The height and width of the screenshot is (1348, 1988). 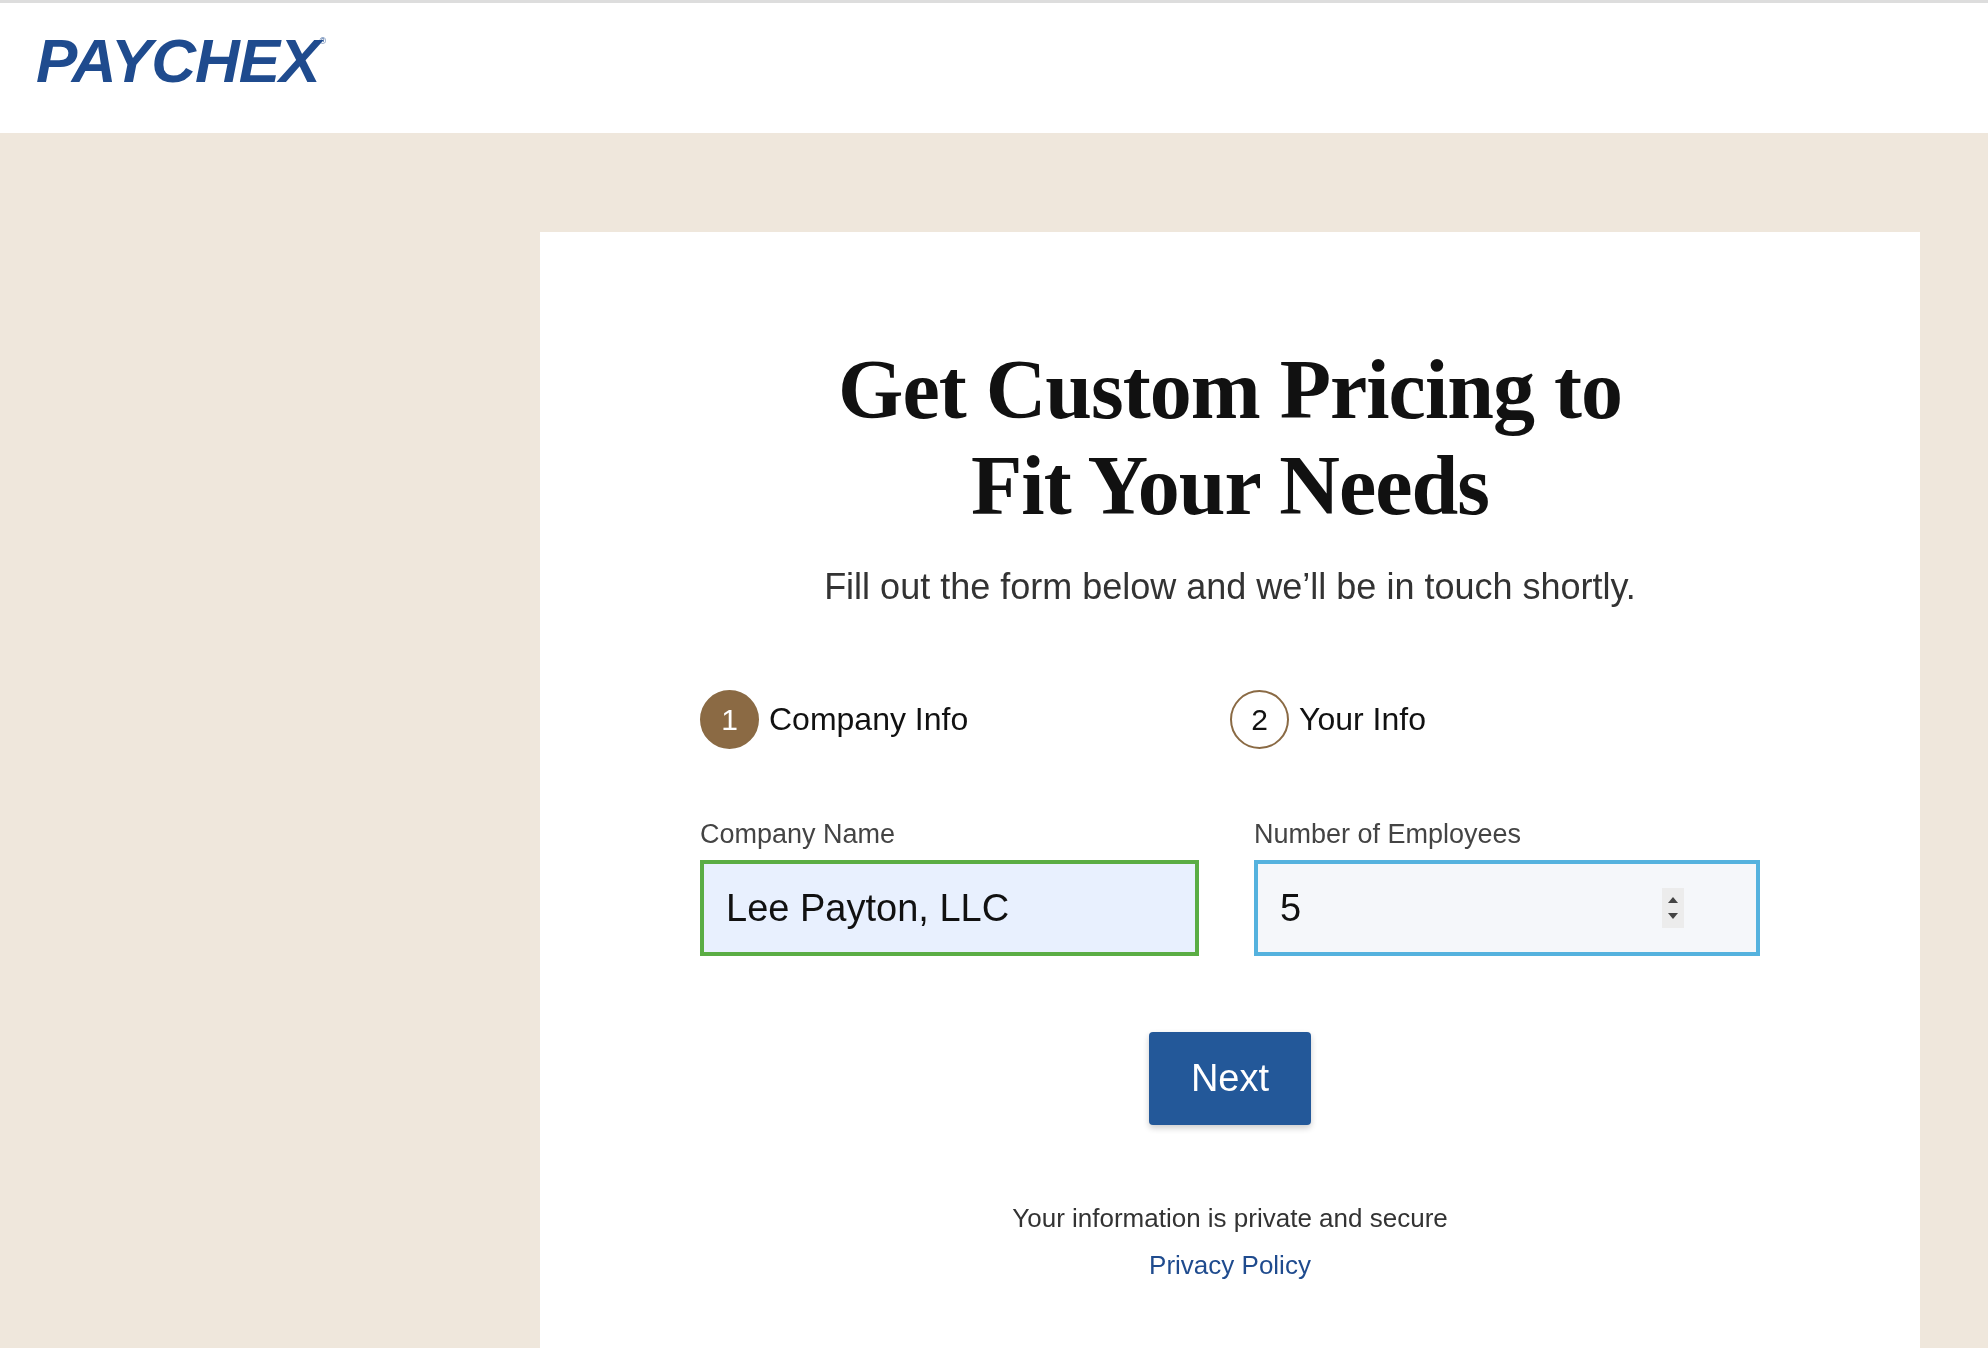 I want to click on form-subtitle: Fill out the form below and we’ll be in touch shortly., so click(x=1230, y=587).